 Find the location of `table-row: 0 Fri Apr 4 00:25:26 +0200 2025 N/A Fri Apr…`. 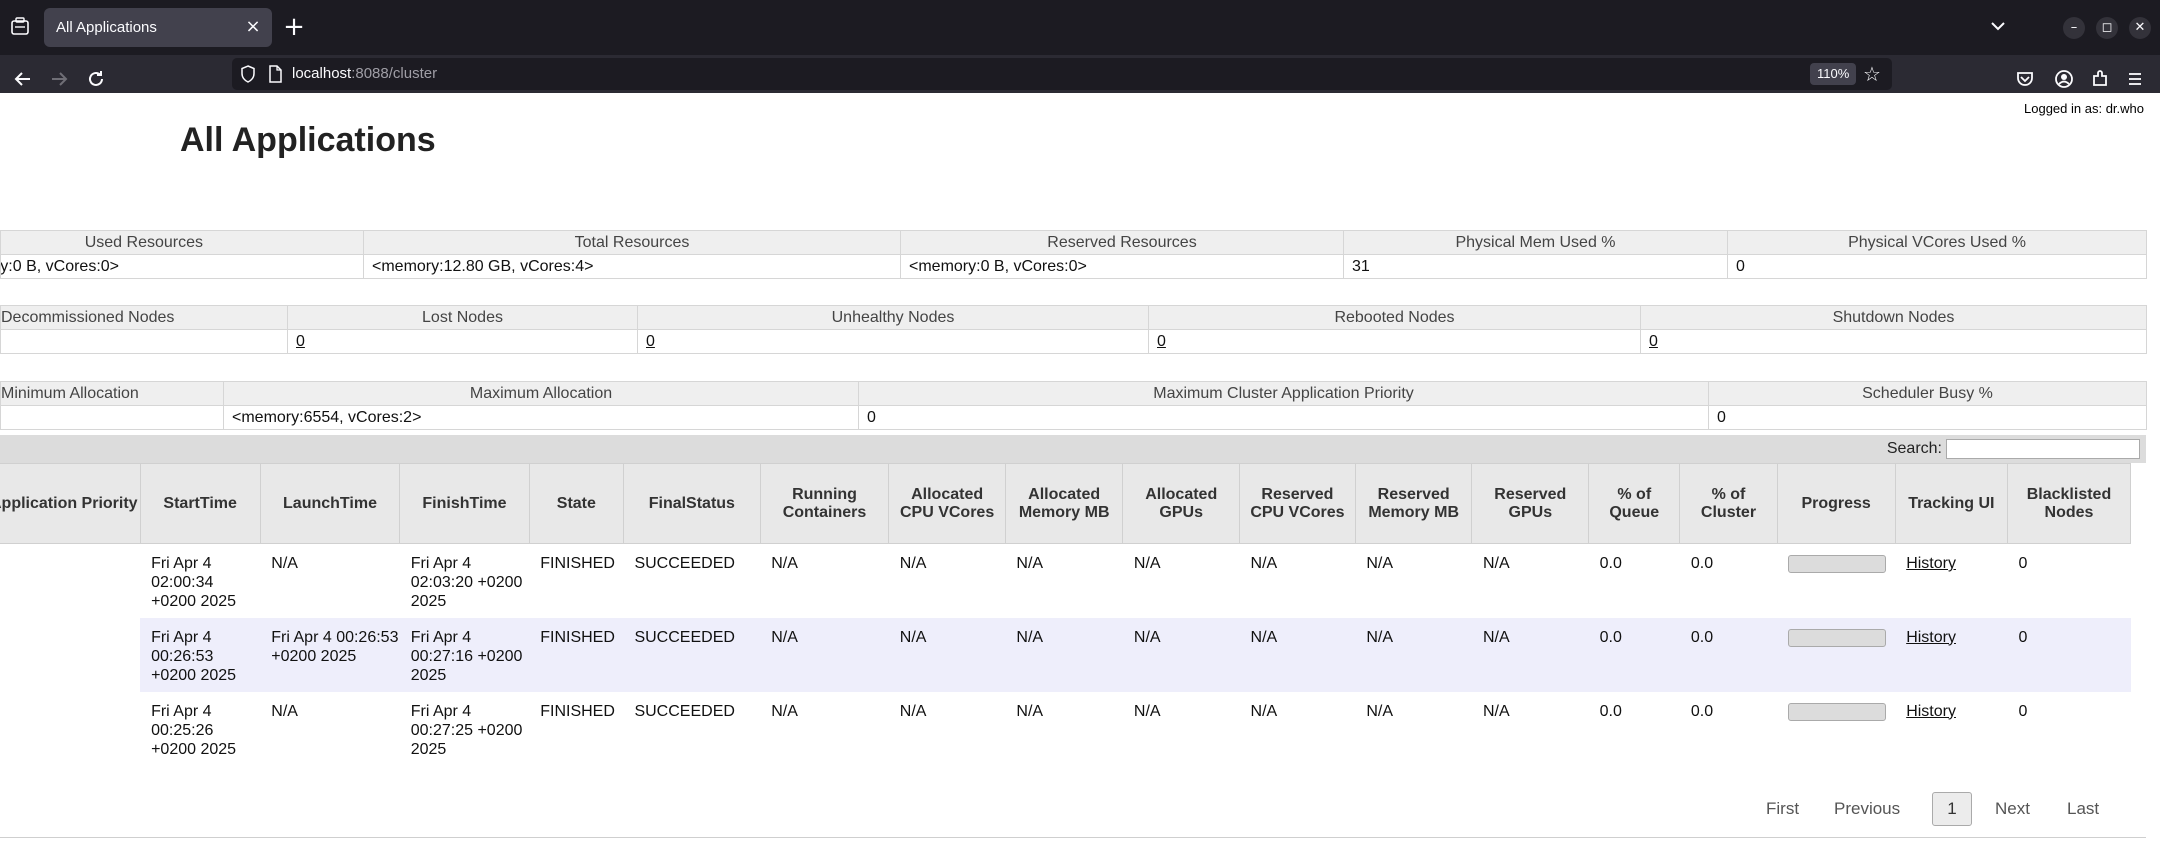

table-row: 0 Fri Apr 4 00:25:26 +0200 2025 N/A Fri Apr… is located at coordinates (1065, 729).